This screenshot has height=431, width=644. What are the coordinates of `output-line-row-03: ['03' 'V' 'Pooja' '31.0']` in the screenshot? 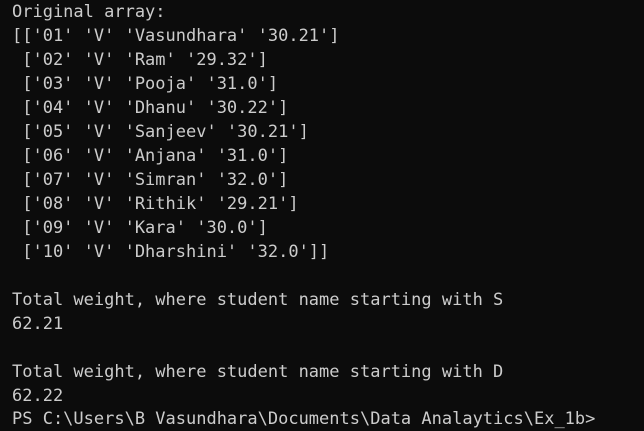 It's located at (145, 84).